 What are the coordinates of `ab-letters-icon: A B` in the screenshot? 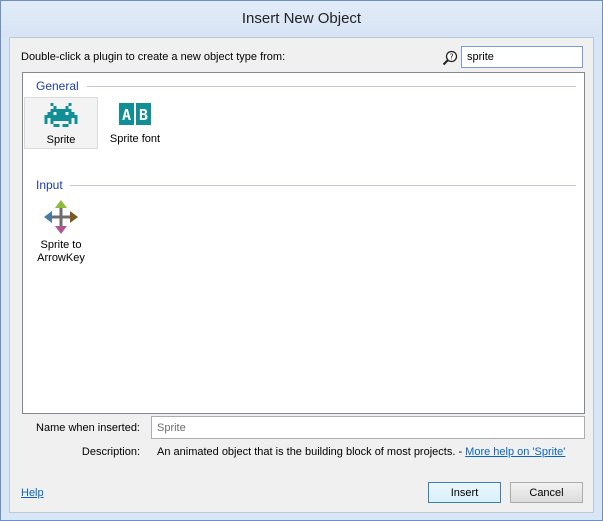 It's located at (135, 114).